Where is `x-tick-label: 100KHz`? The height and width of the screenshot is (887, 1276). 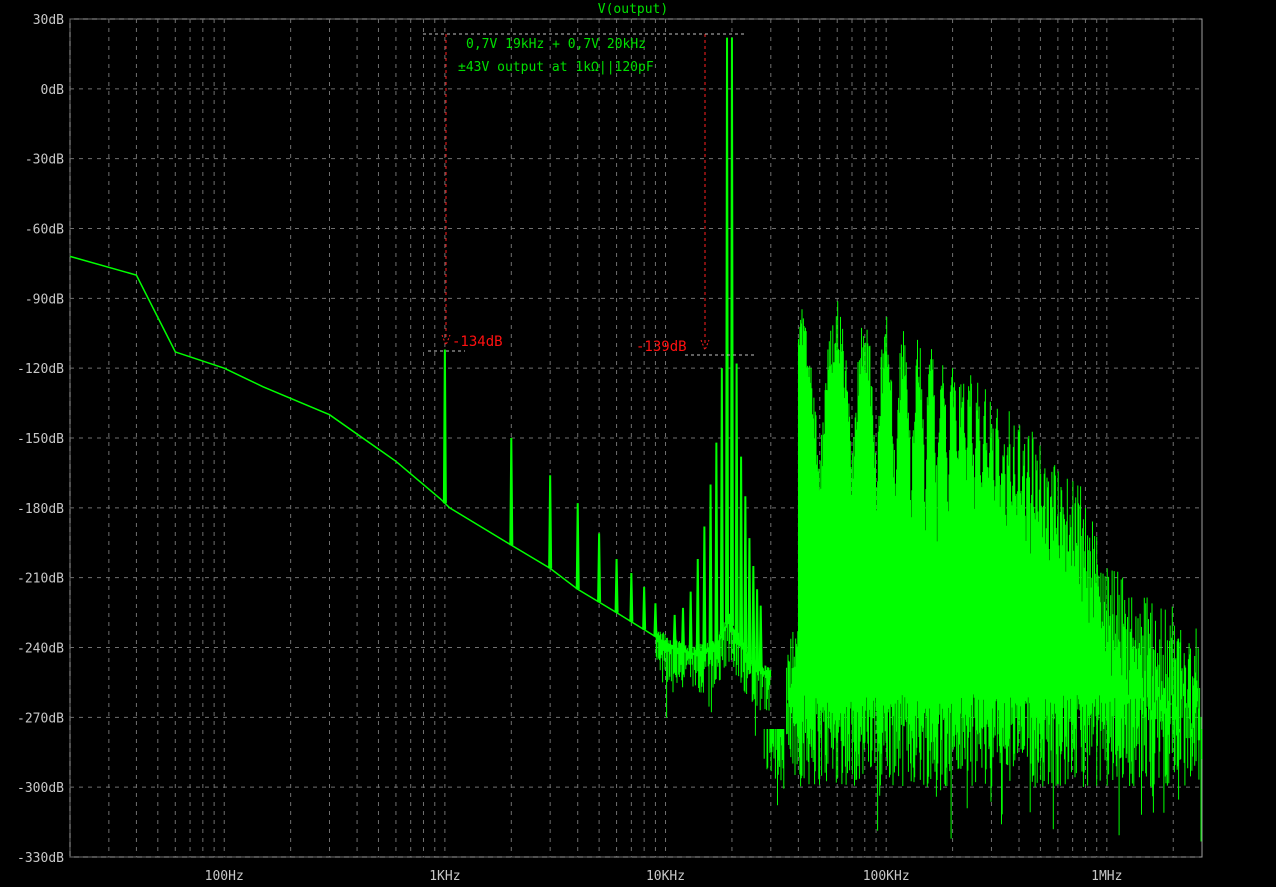
x-tick-label: 100KHz is located at coordinates (886, 876).